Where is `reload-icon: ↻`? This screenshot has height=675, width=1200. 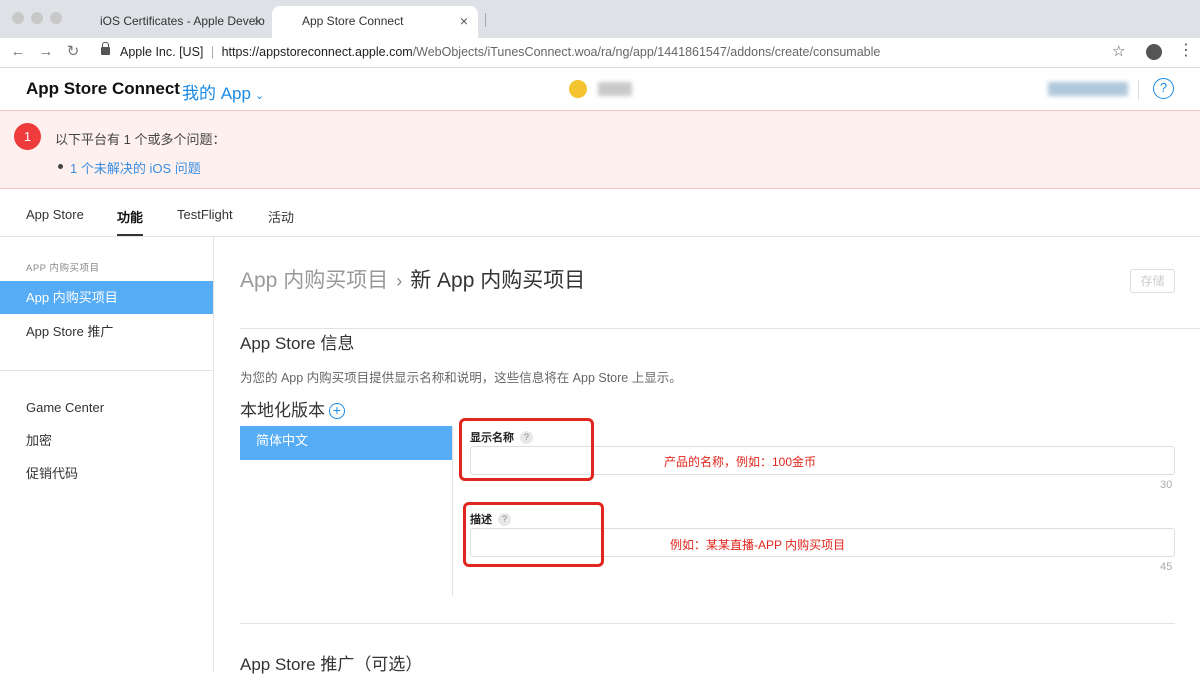
reload-icon: ↻ is located at coordinates (73, 52).